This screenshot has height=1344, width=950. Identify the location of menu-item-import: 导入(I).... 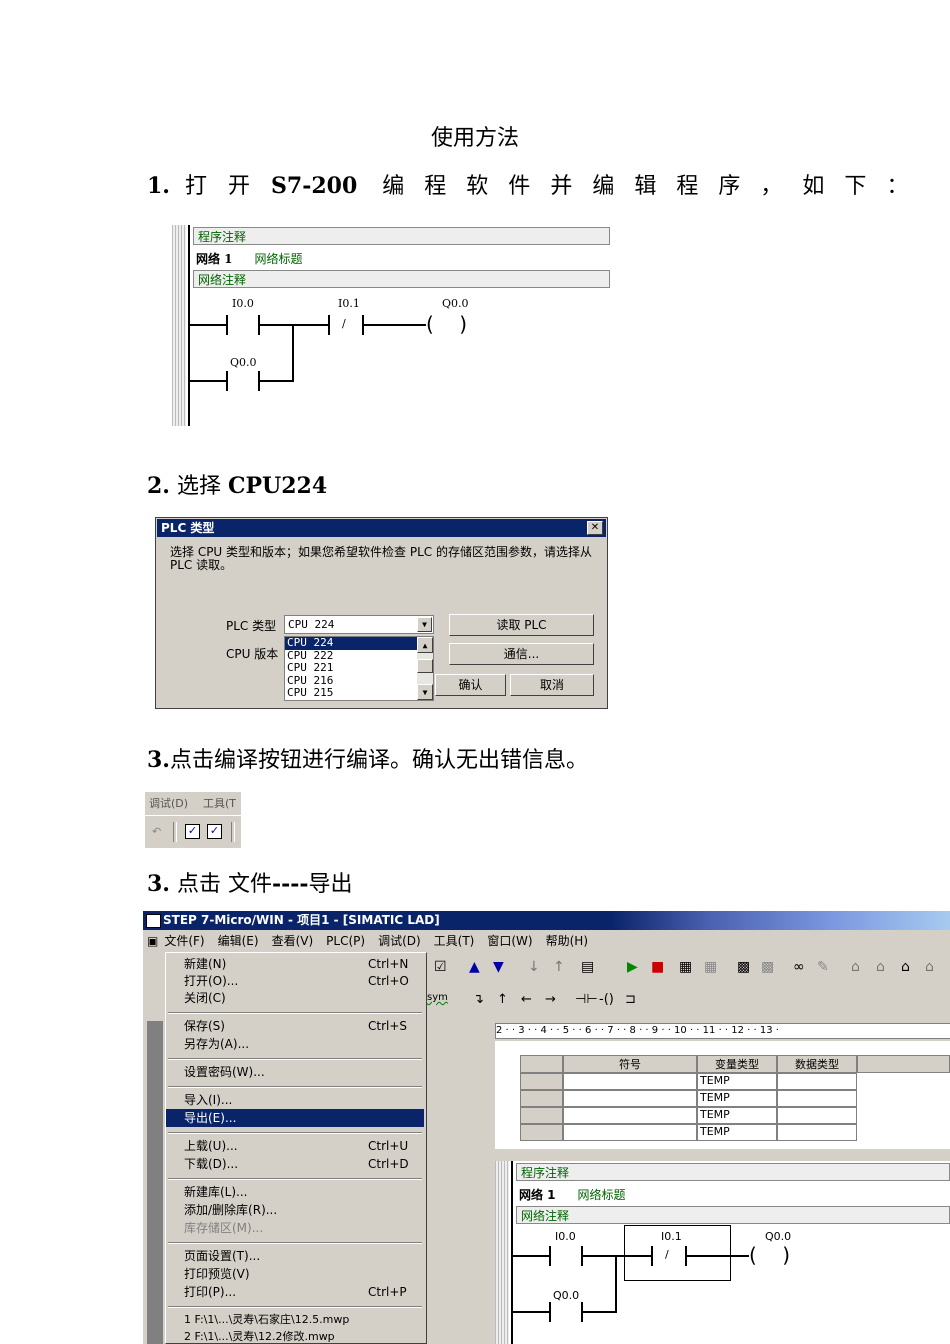
(295, 1100).